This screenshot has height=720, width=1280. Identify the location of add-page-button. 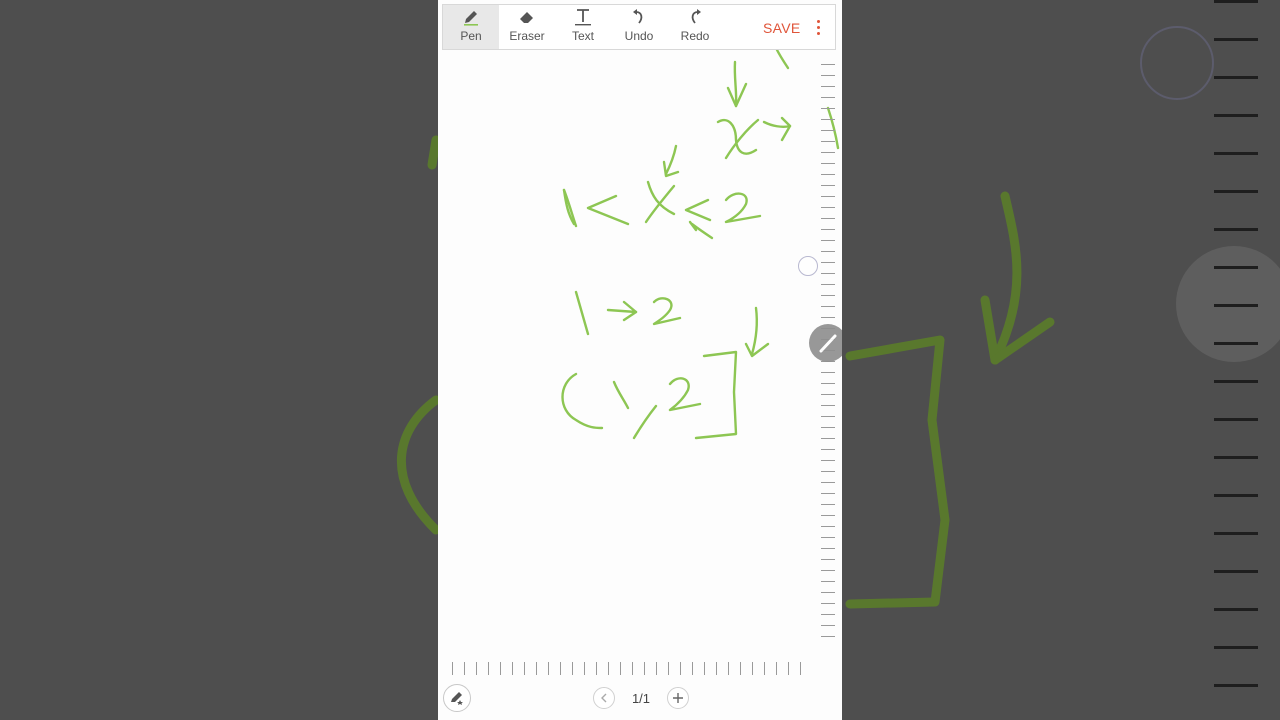
(677, 698).